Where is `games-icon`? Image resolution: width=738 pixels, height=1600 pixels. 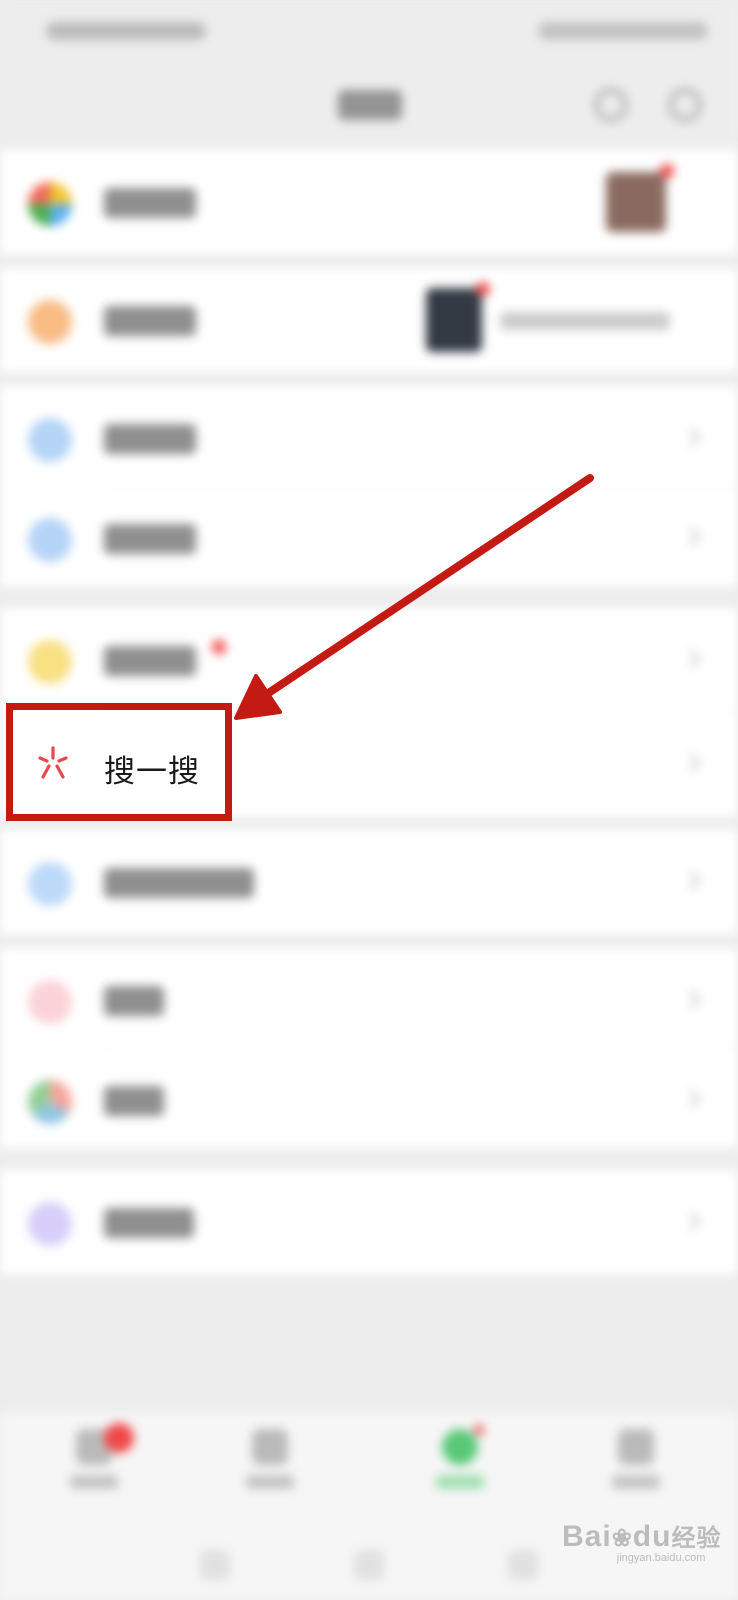
games-icon is located at coordinates (50, 1102).